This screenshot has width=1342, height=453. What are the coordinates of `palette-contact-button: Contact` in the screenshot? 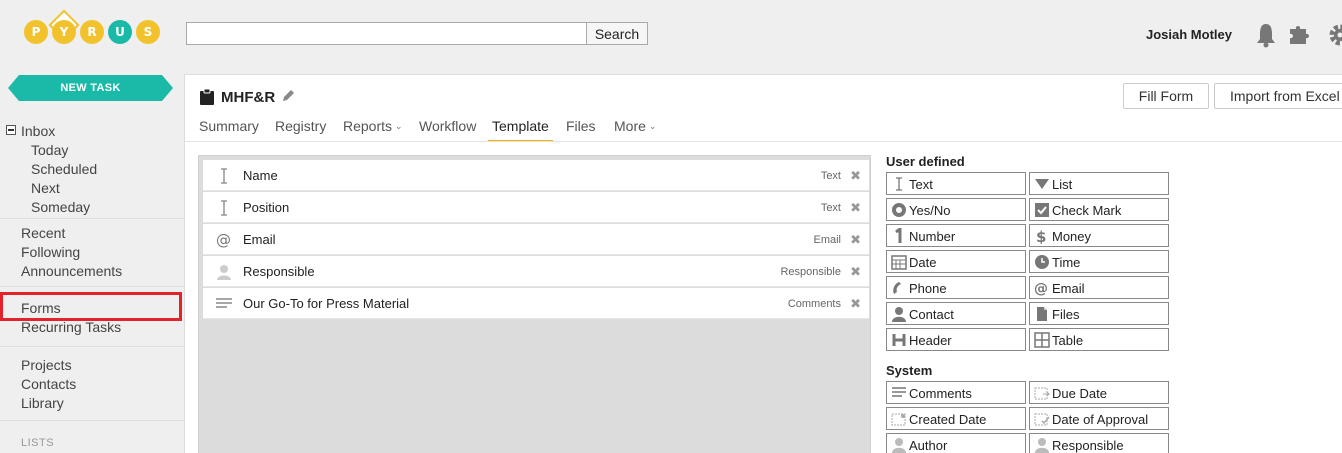 It's located at (956, 313).